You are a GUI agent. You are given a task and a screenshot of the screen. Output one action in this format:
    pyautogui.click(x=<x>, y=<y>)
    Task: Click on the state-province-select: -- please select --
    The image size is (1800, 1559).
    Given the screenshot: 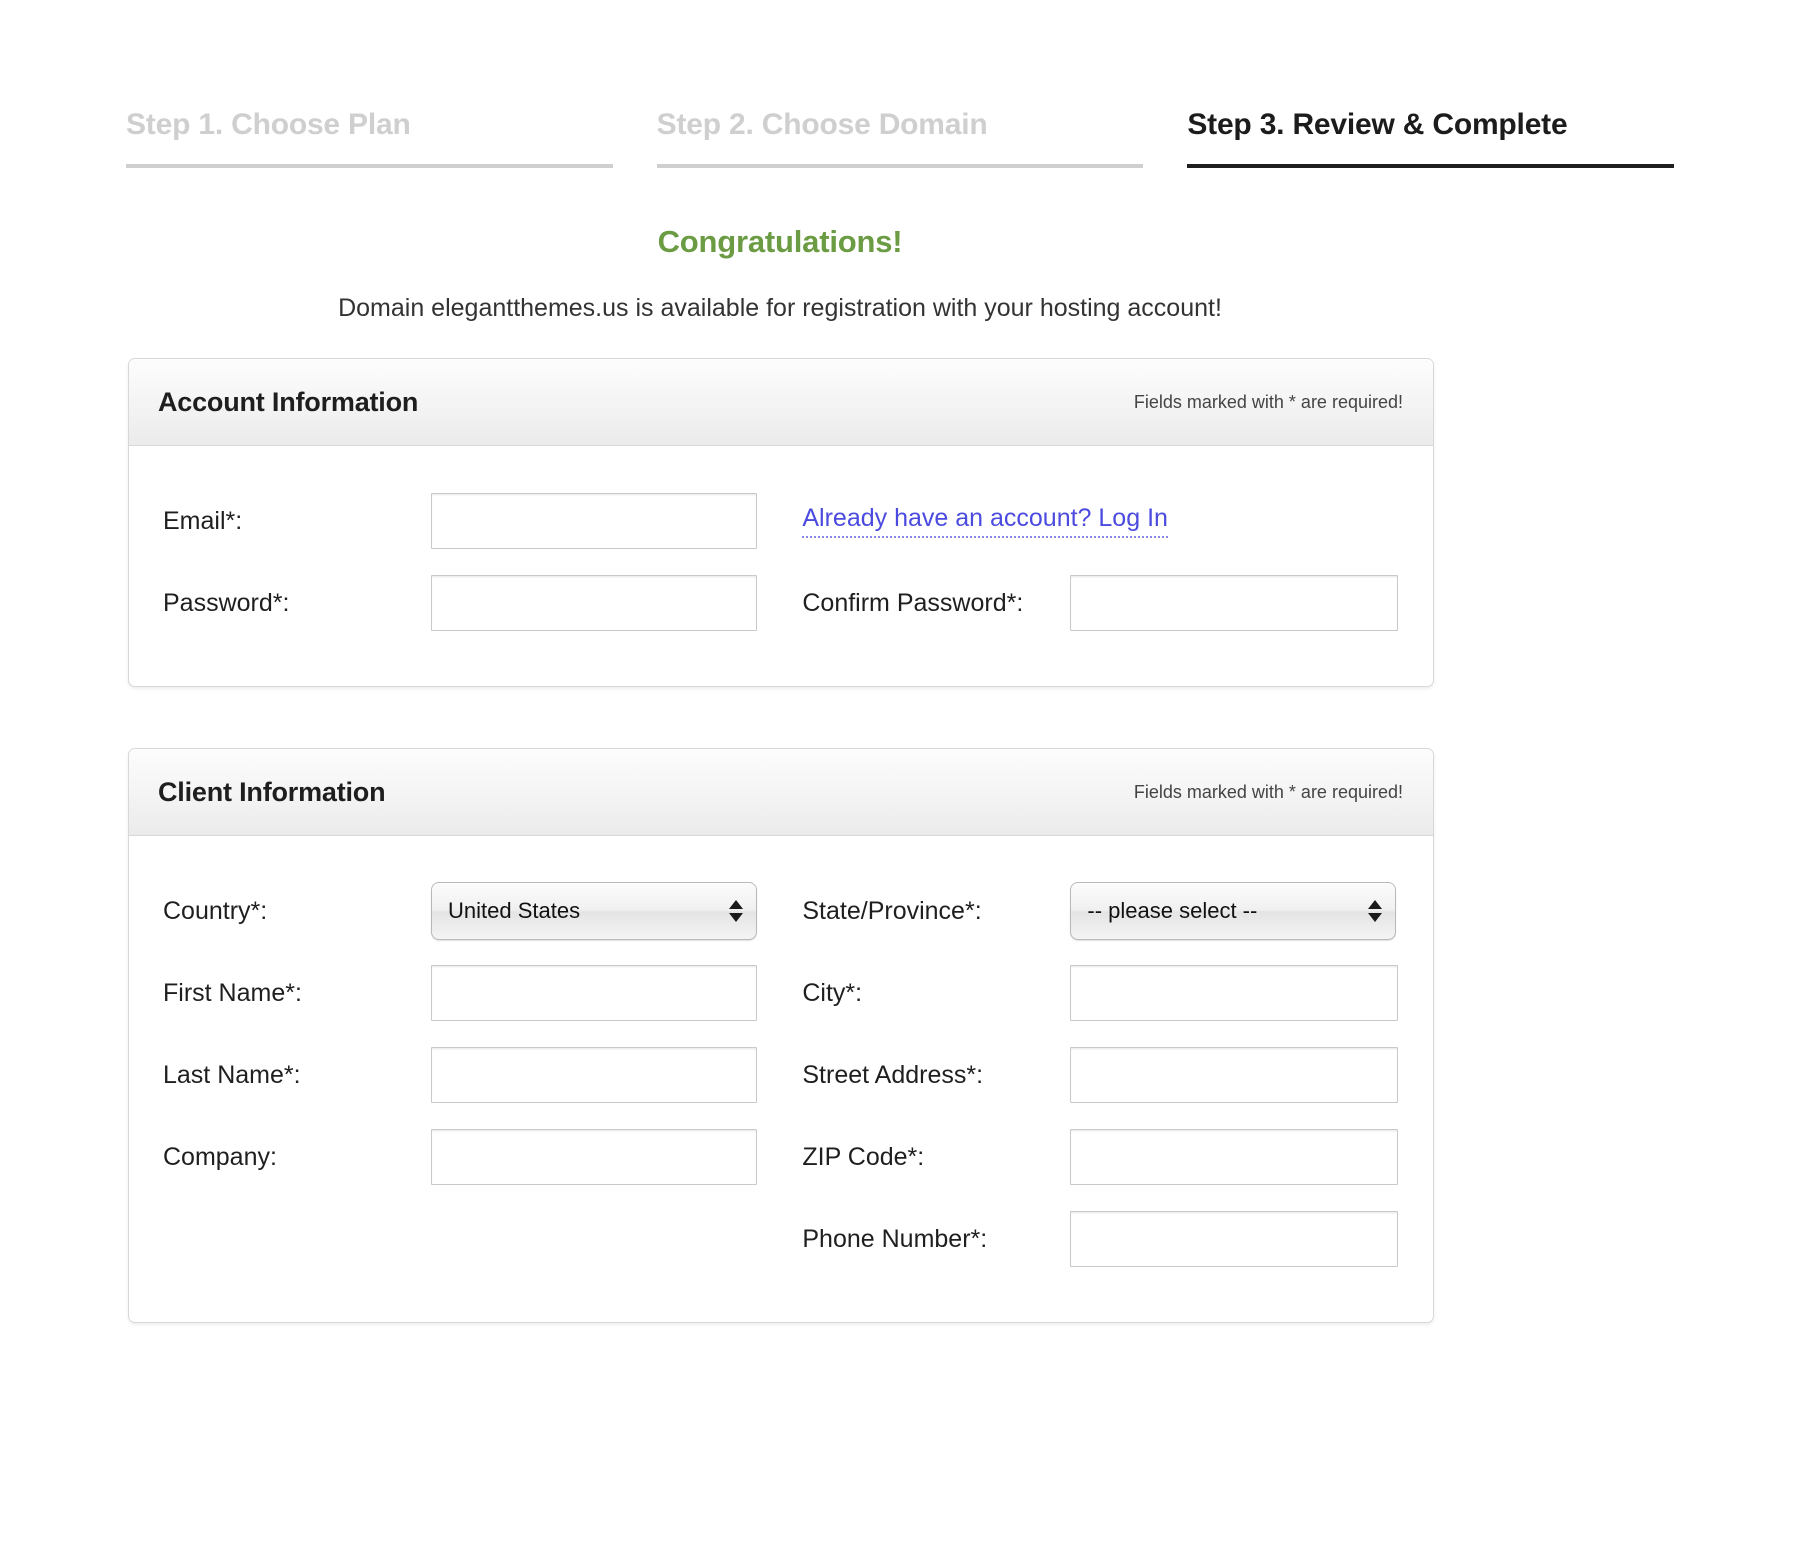 What is the action you would take?
    pyautogui.click(x=1233, y=911)
    